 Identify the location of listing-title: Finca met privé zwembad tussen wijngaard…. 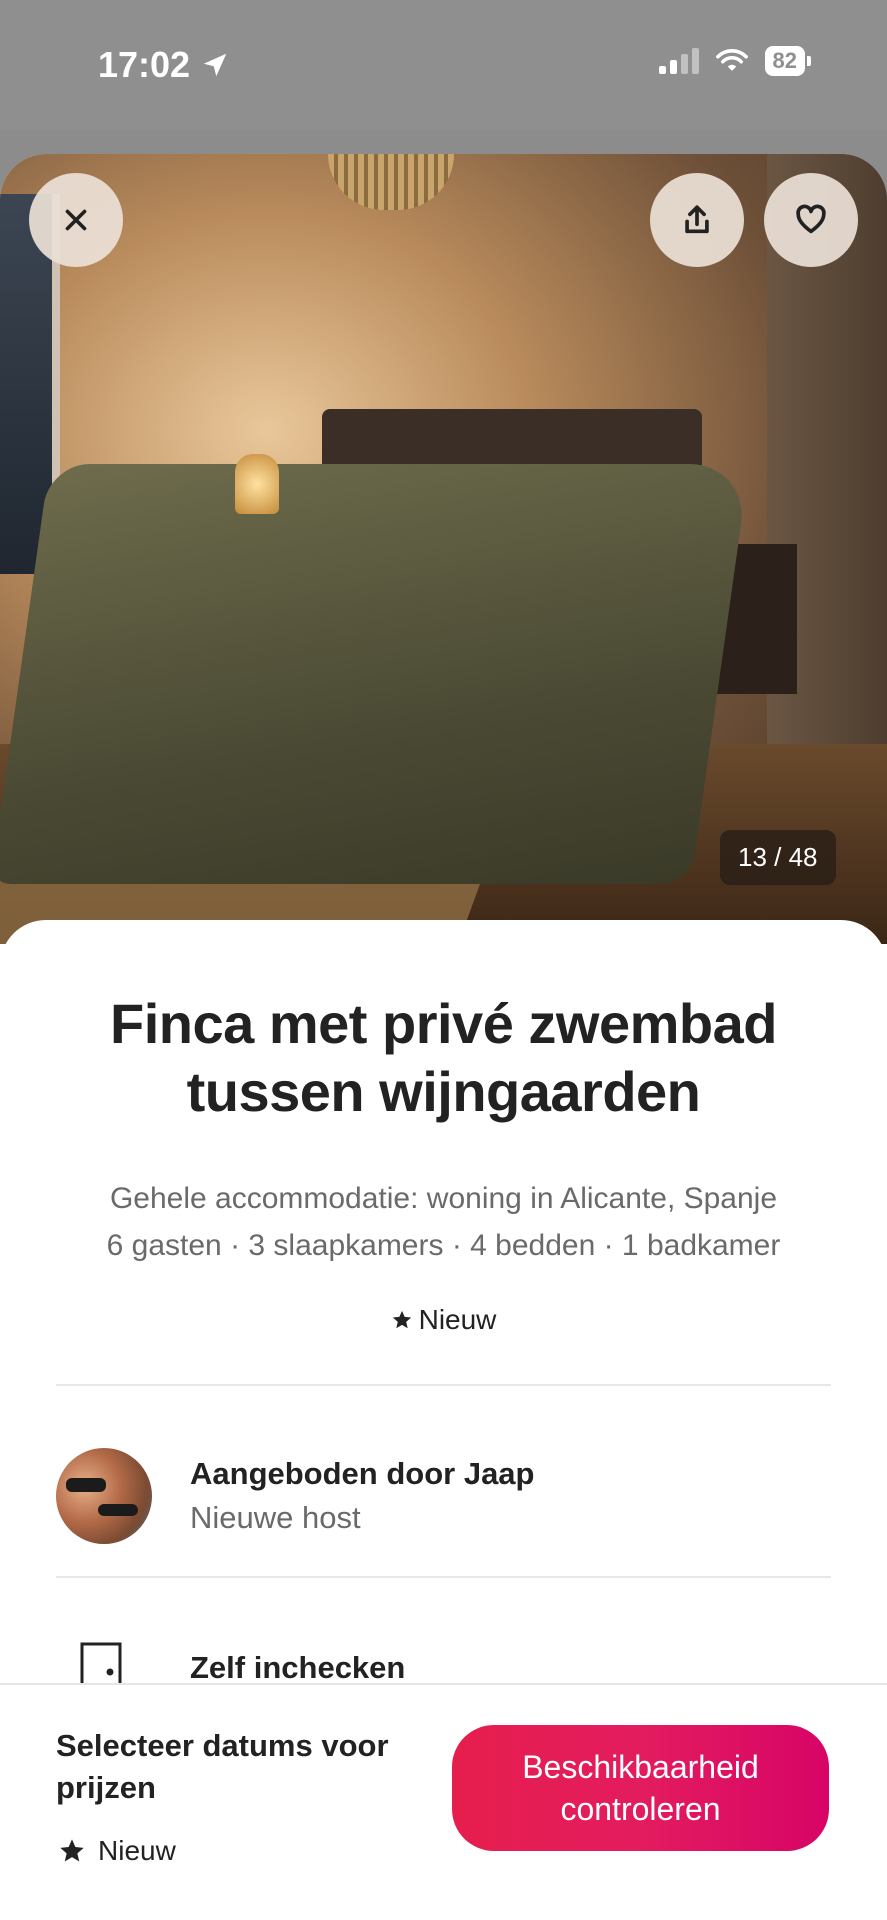
(443, 1057).